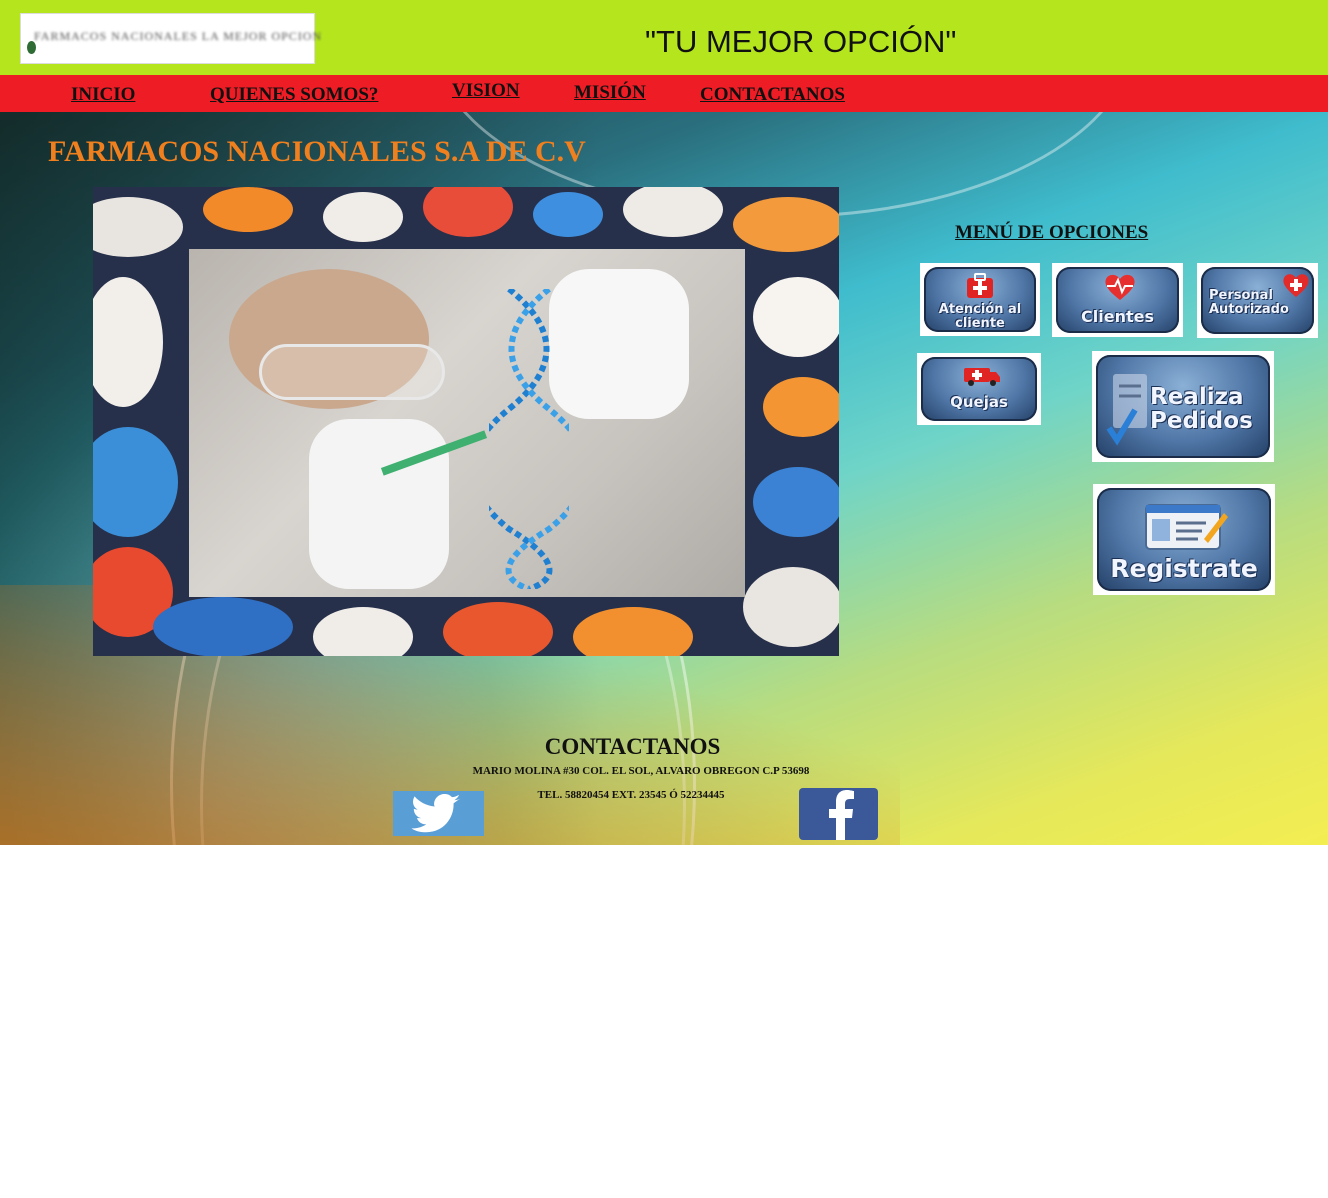 This screenshot has height=1198, width=1328. Describe the element at coordinates (982, 376) in the screenshot. I see `ambulance-icon` at that location.